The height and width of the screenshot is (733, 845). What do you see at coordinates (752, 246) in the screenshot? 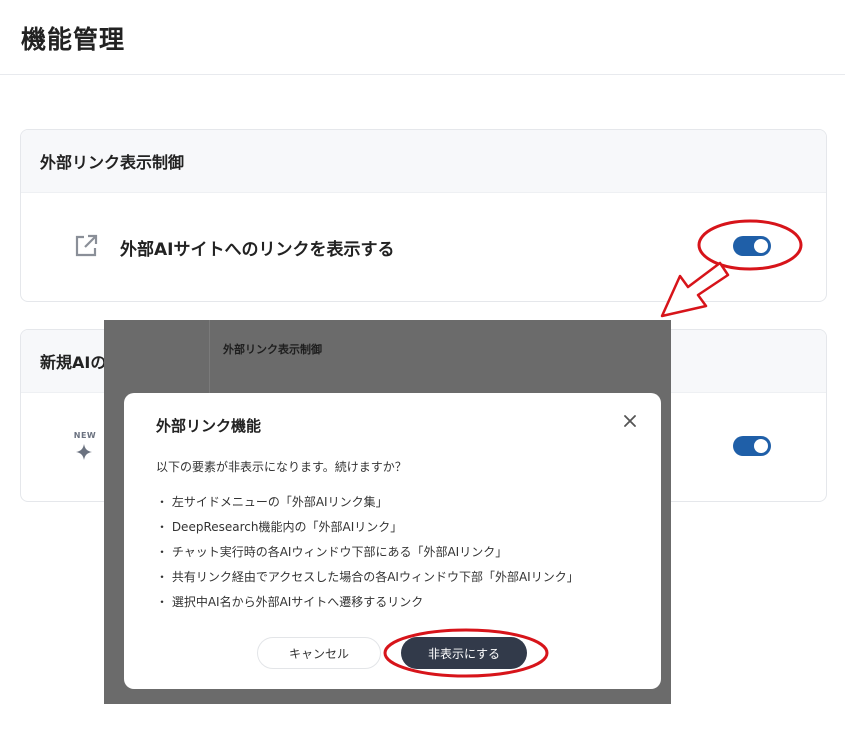
I see `external-link-toggle` at bounding box center [752, 246].